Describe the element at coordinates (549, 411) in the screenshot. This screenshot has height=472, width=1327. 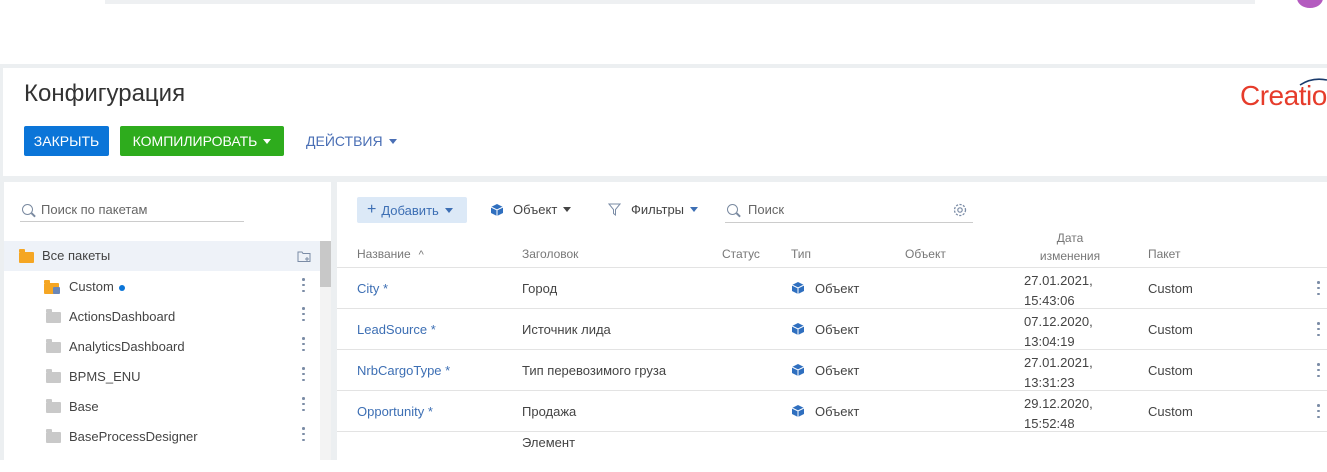
I see `row-caption: Продажа` at that location.